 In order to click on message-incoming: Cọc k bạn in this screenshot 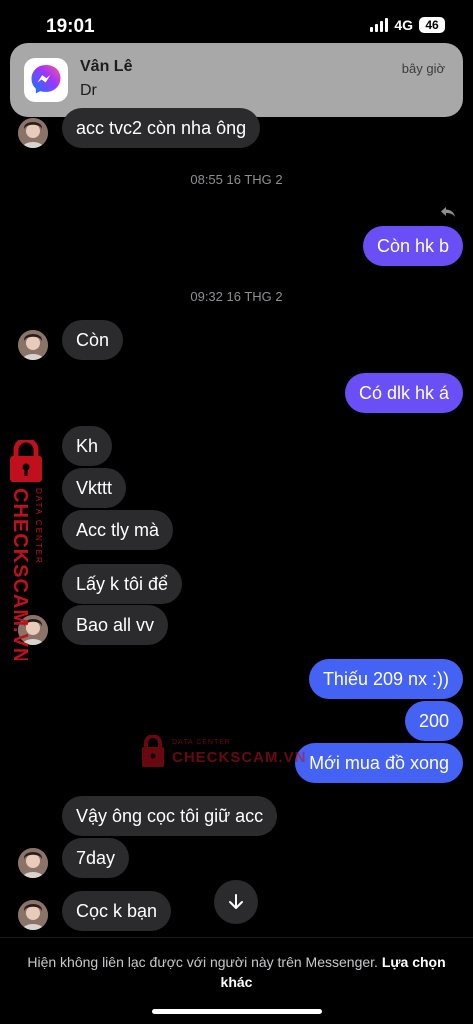, I will do `click(117, 911)`.